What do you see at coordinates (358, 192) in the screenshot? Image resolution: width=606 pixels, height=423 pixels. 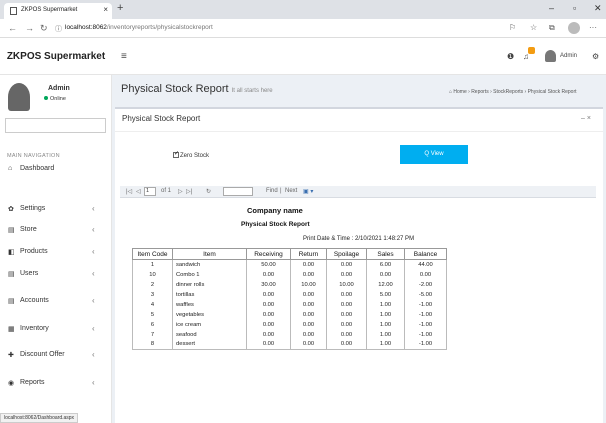 I see `report-toolbar: |◁ ◁ 1 of 1 ▷ ▷| ↻ Find | Next ▣ ▾` at bounding box center [358, 192].